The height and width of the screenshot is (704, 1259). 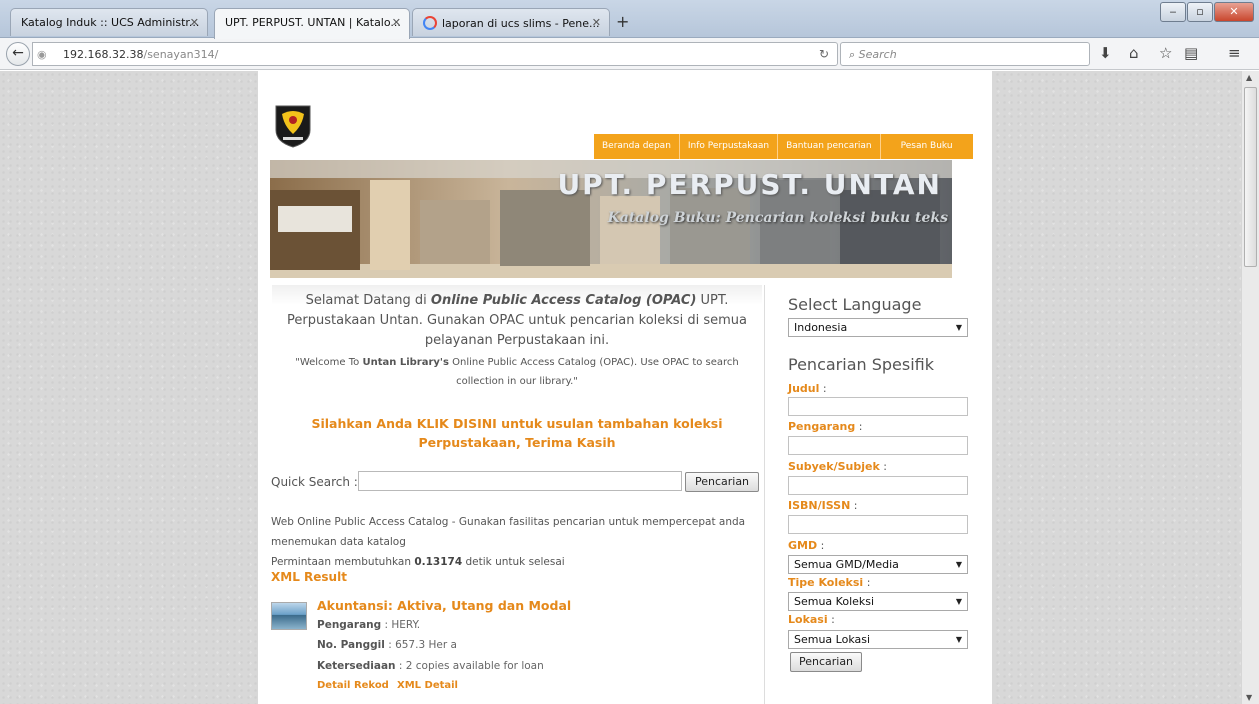 I want to click on maximize-button: ▫, so click(x=1200, y=12).